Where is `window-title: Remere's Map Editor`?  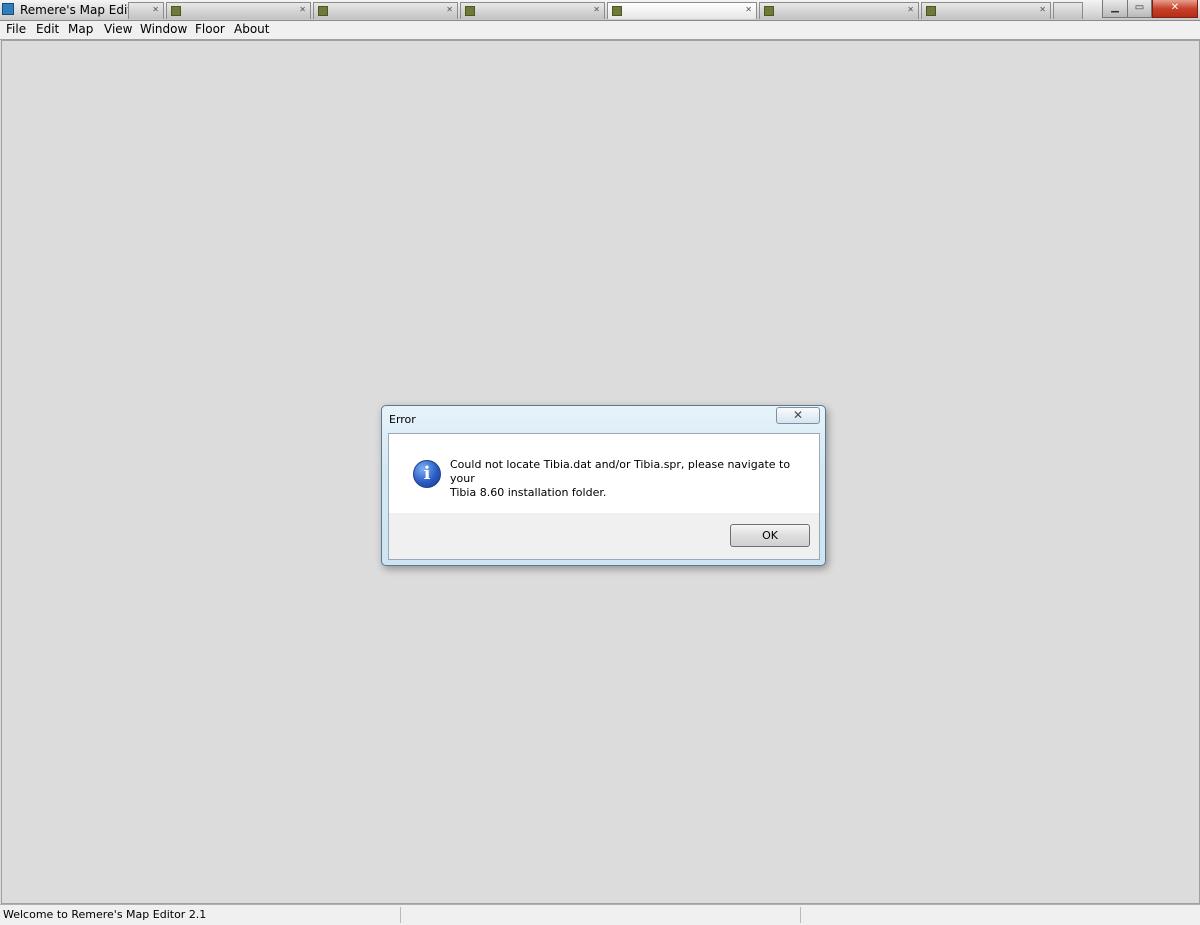
window-title: Remere's Map Editor is located at coordinates (82, 10).